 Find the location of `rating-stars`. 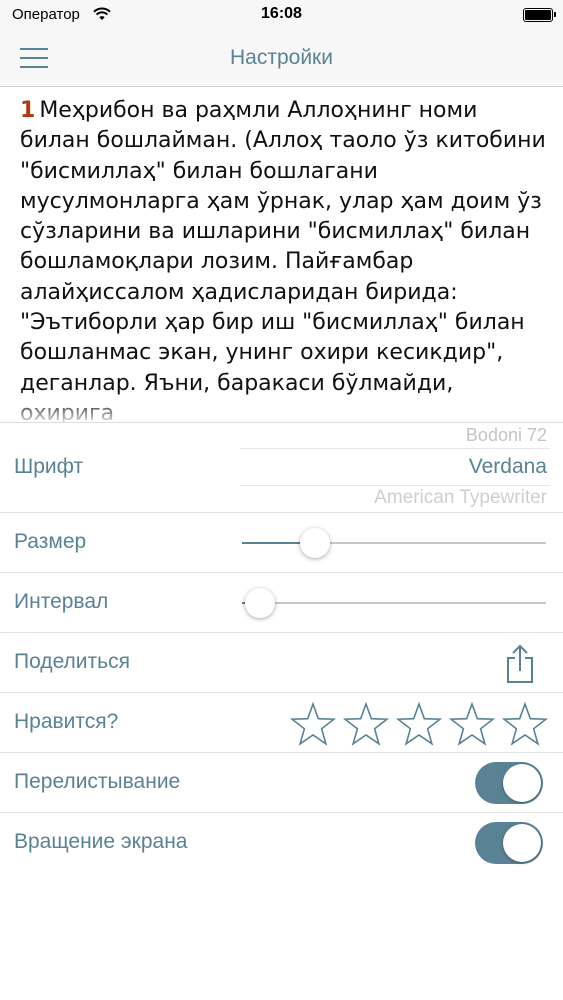

rating-stars is located at coordinates (416, 724).